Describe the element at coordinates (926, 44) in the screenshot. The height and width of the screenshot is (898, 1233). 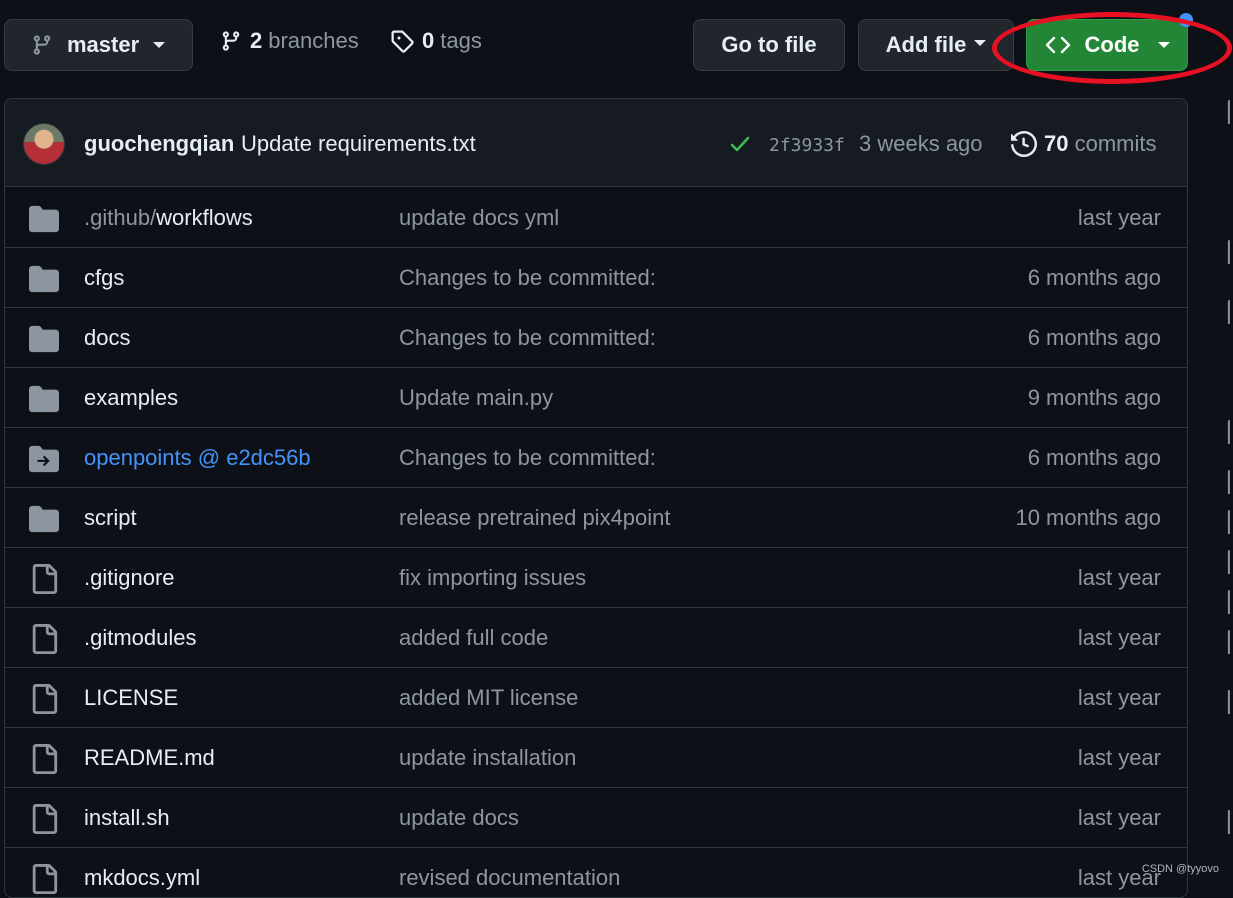
I see `add-file-label: Add file` at that location.